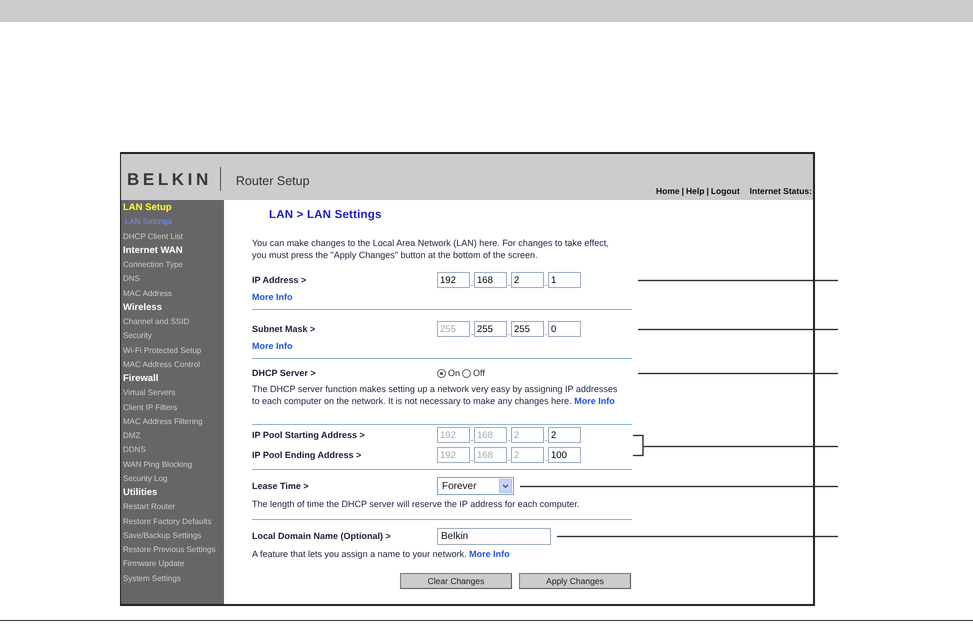 The width and height of the screenshot is (973, 624). I want to click on octet-field: 168, so click(490, 280).